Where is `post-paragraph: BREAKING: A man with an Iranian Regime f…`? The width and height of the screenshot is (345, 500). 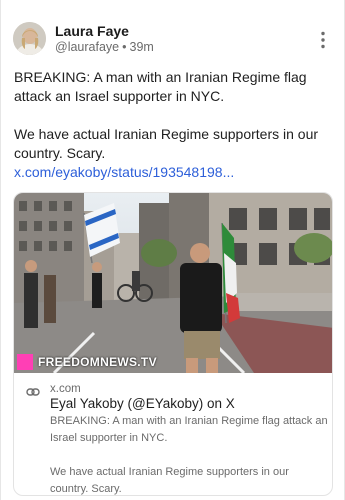 post-paragraph: BREAKING: A man with an Iranian Regime f… is located at coordinates (160, 86).